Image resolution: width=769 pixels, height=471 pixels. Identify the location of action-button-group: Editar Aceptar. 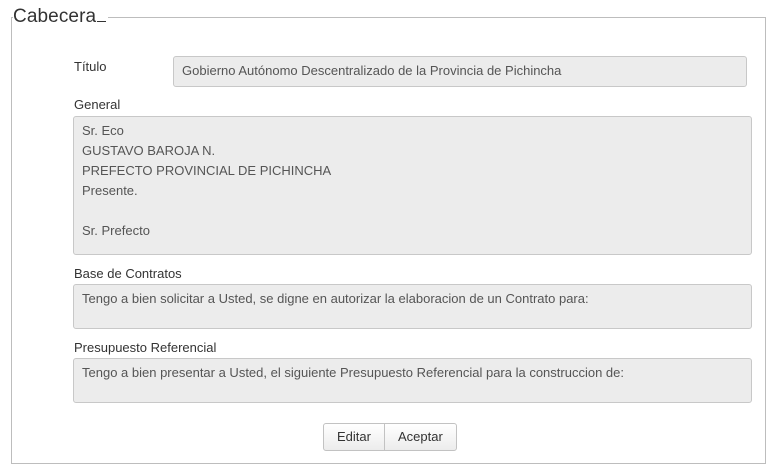
(390, 437).